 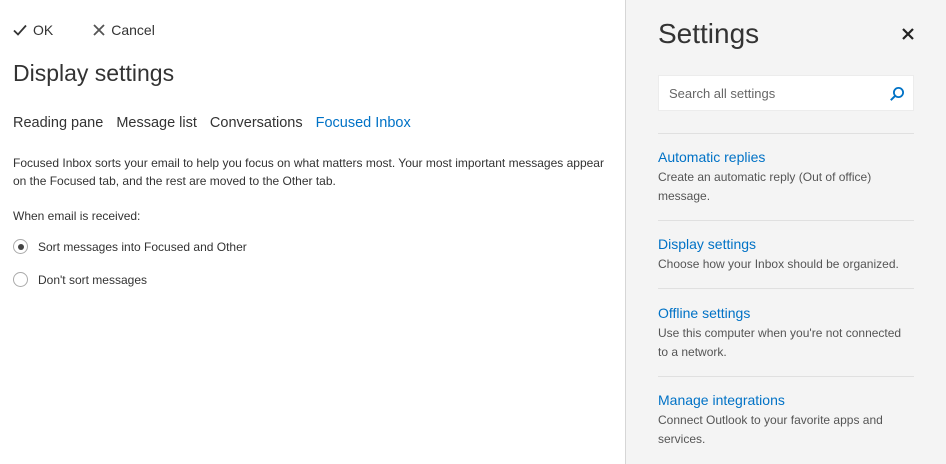 What do you see at coordinates (133, 30) in the screenshot?
I see `cancel-label: Cancel` at bounding box center [133, 30].